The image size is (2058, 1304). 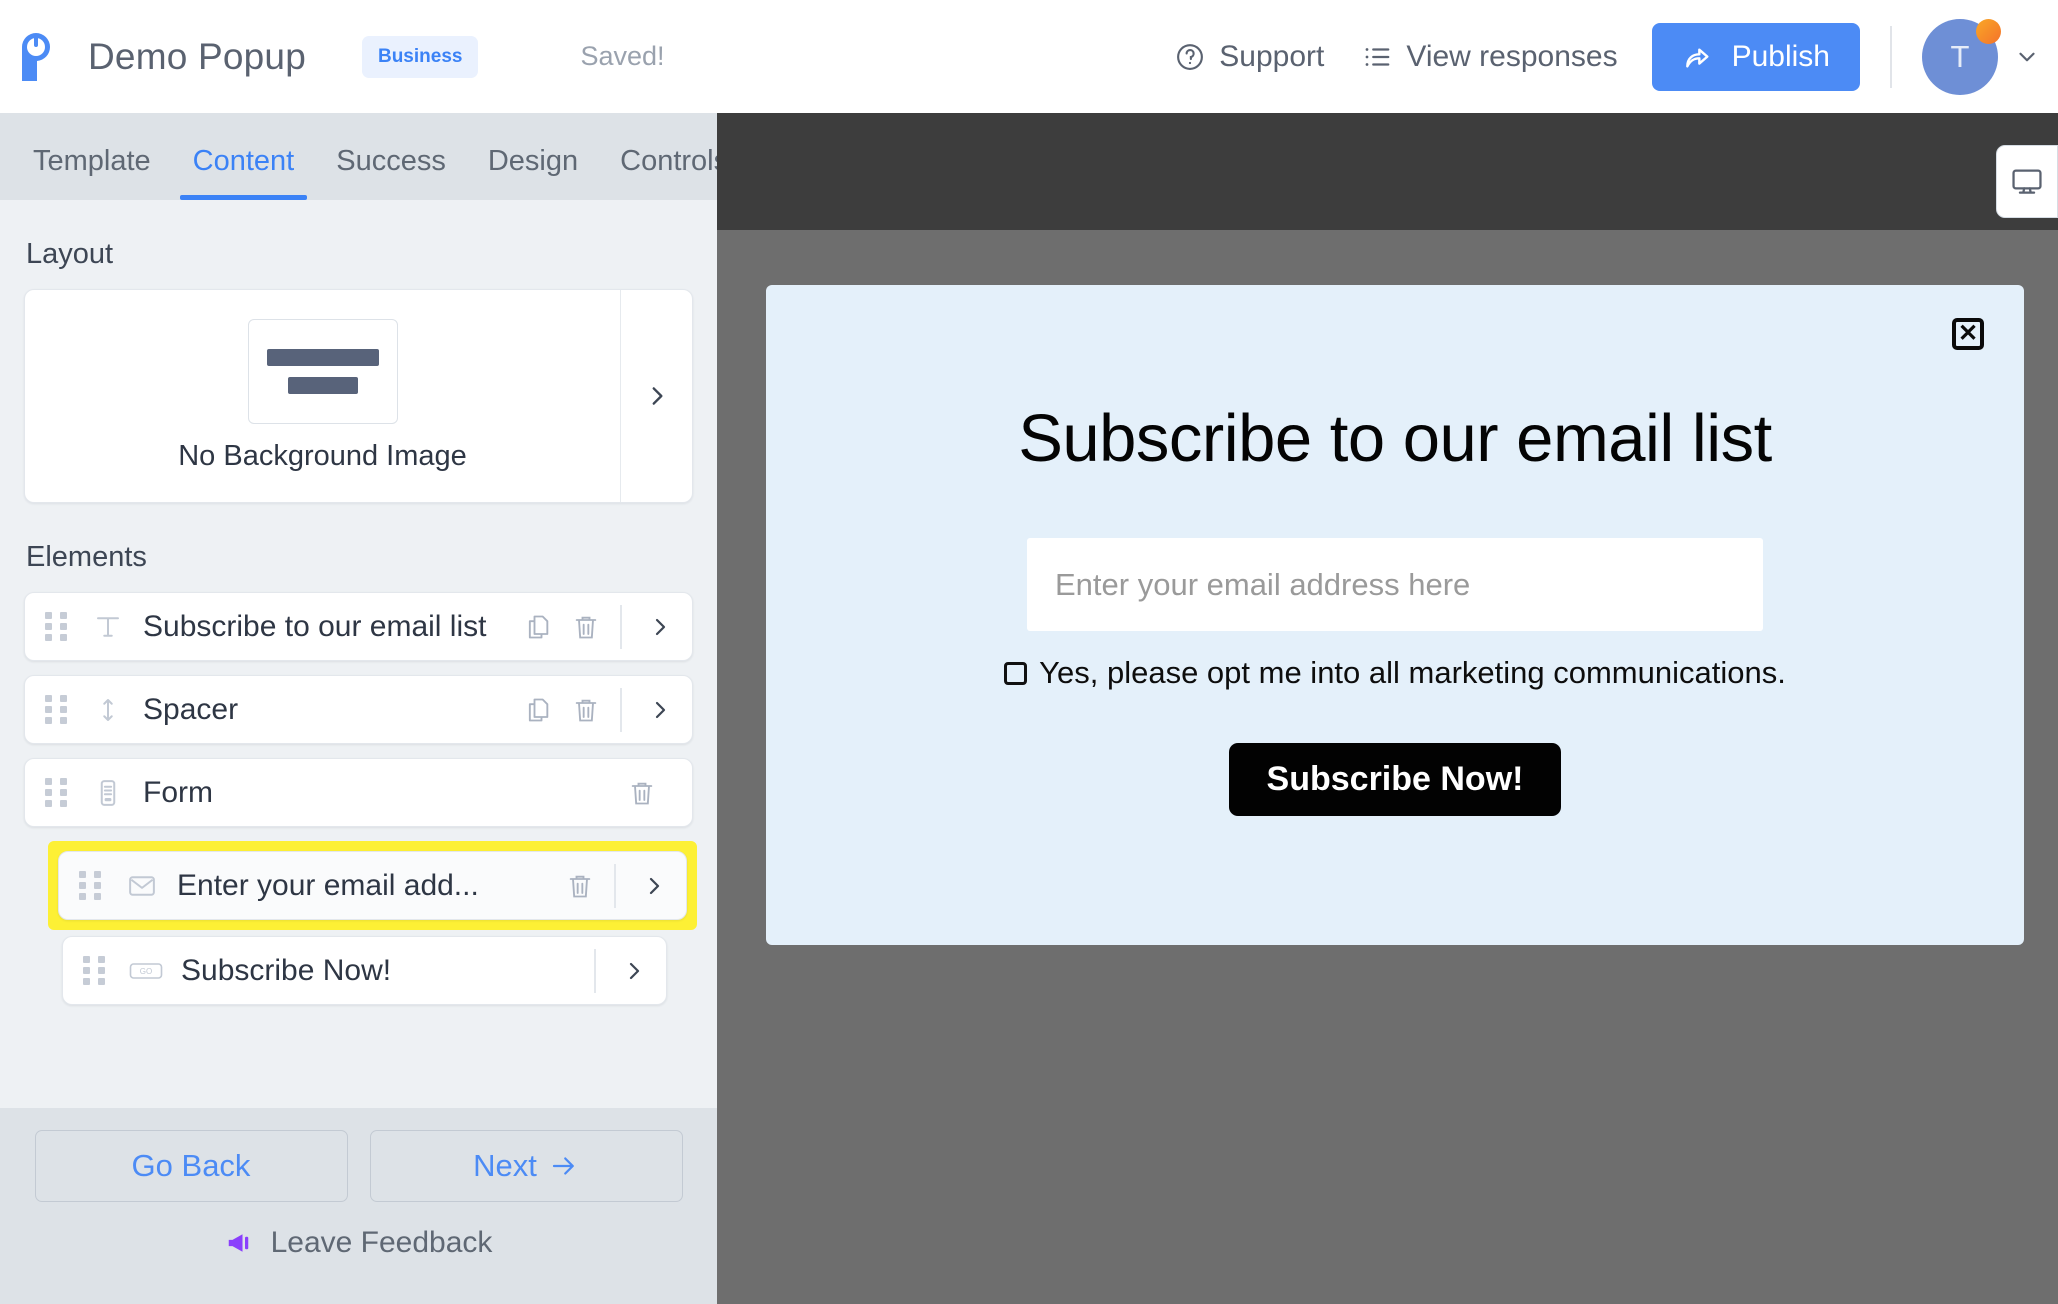 What do you see at coordinates (315, 626) in the screenshot?
I see `element-label: Subscribe to our email list` at bounding box center [315, 626].